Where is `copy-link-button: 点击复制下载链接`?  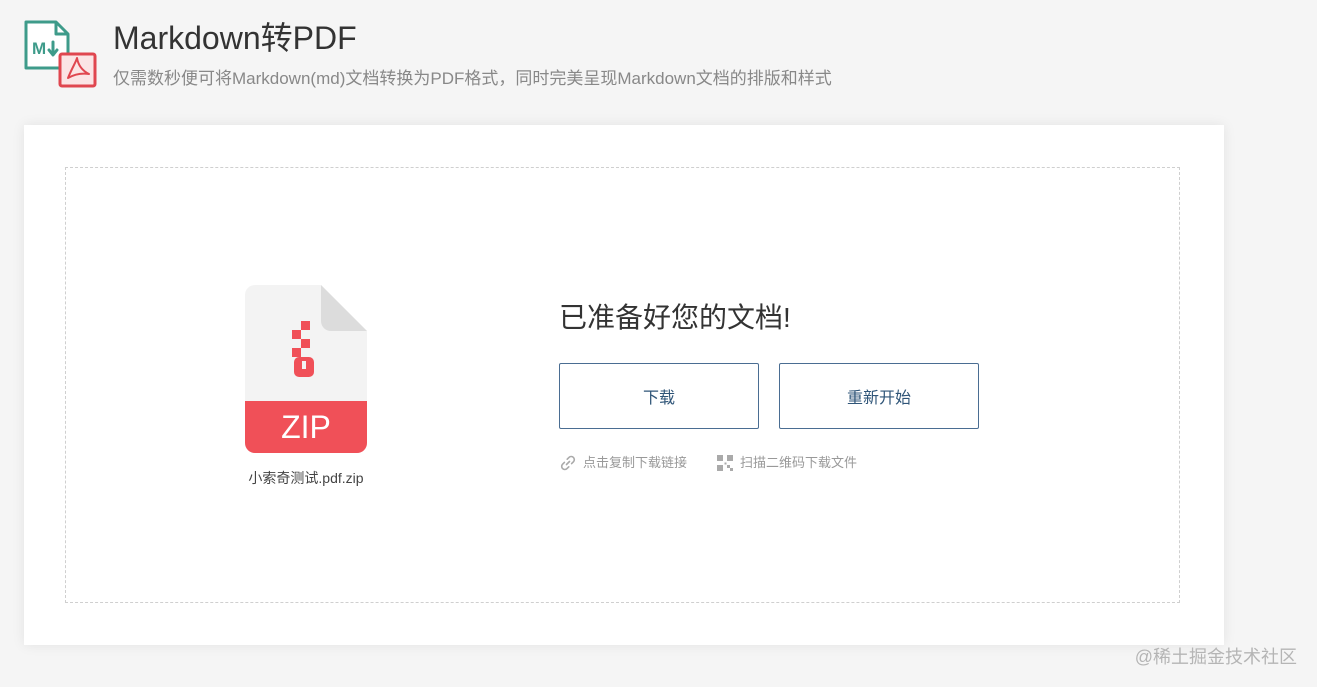 copy-link-button: 点击复制下载链接 is located at coordinates (623, 463).